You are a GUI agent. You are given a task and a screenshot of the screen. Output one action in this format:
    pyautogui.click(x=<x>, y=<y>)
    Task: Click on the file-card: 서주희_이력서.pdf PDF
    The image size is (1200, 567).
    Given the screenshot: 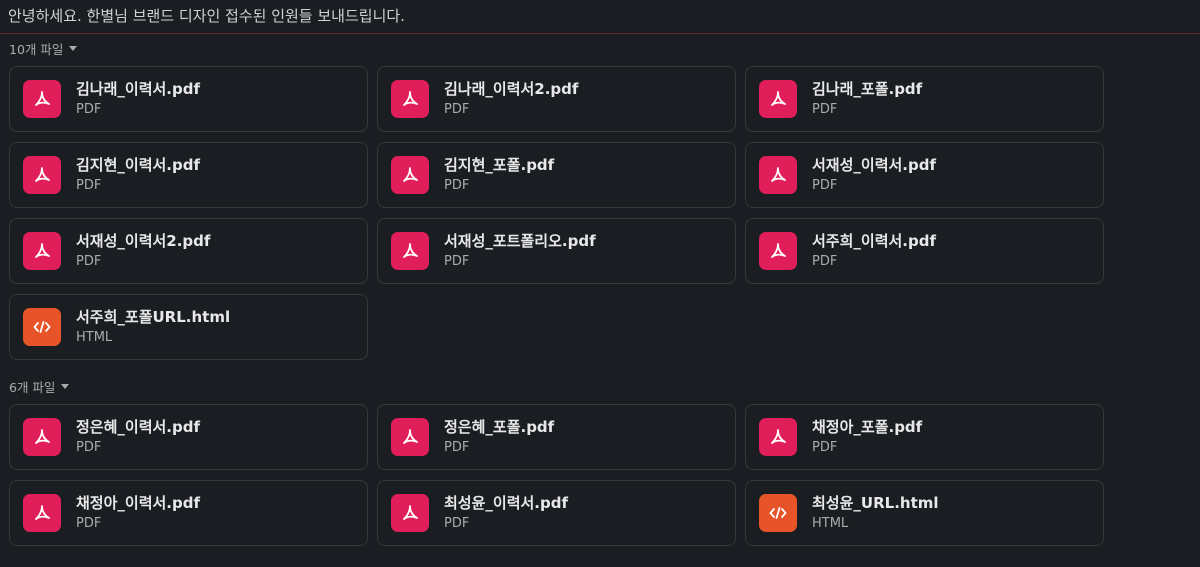 What is the action you would take?
    pyautogui.click(x=924, y=251)
    